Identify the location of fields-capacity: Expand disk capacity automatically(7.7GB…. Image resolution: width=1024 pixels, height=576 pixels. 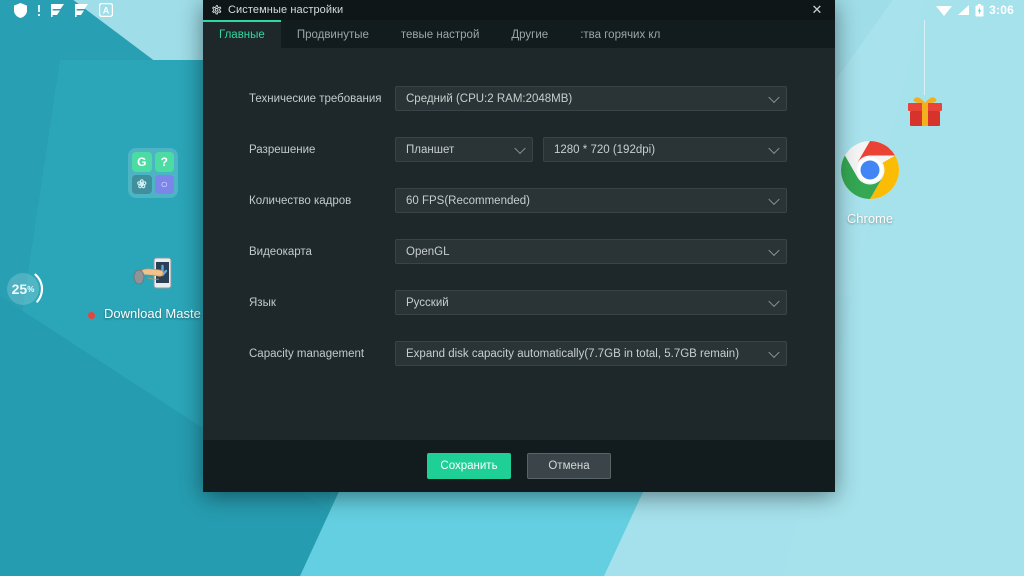
(615, 353).